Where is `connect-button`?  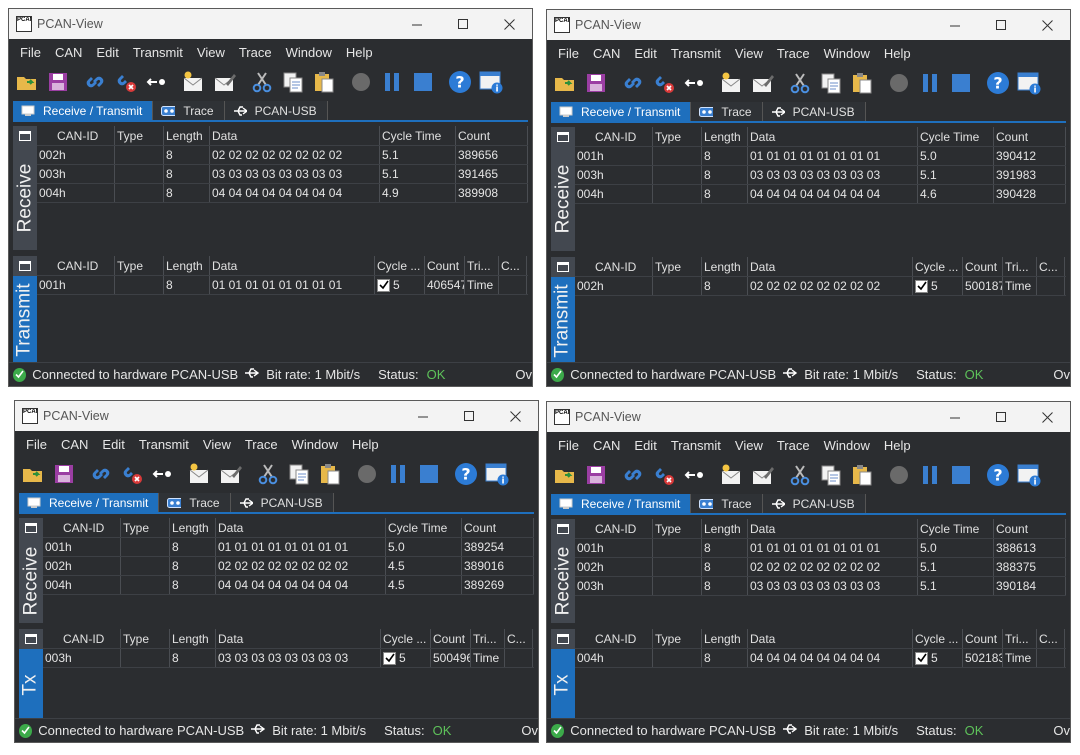
connect-button is located at coordinates (33, 475).